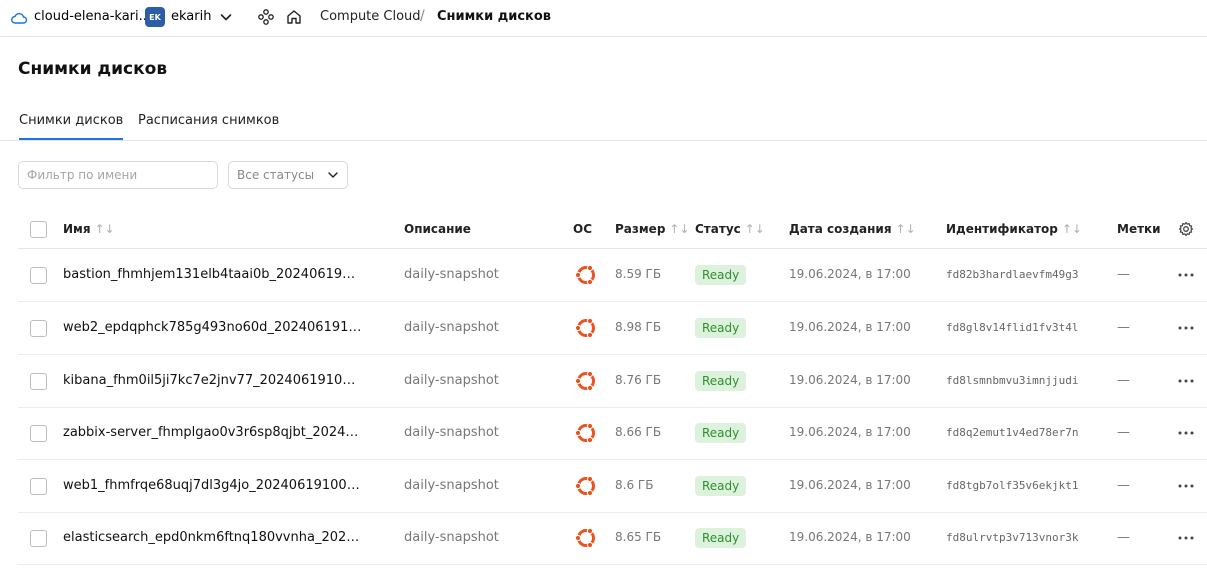 This screenshot has width=1207, height=584. Describe the element at coordinates (38, 229) in the screenshot. I see `select-all-checkbox` at that location.